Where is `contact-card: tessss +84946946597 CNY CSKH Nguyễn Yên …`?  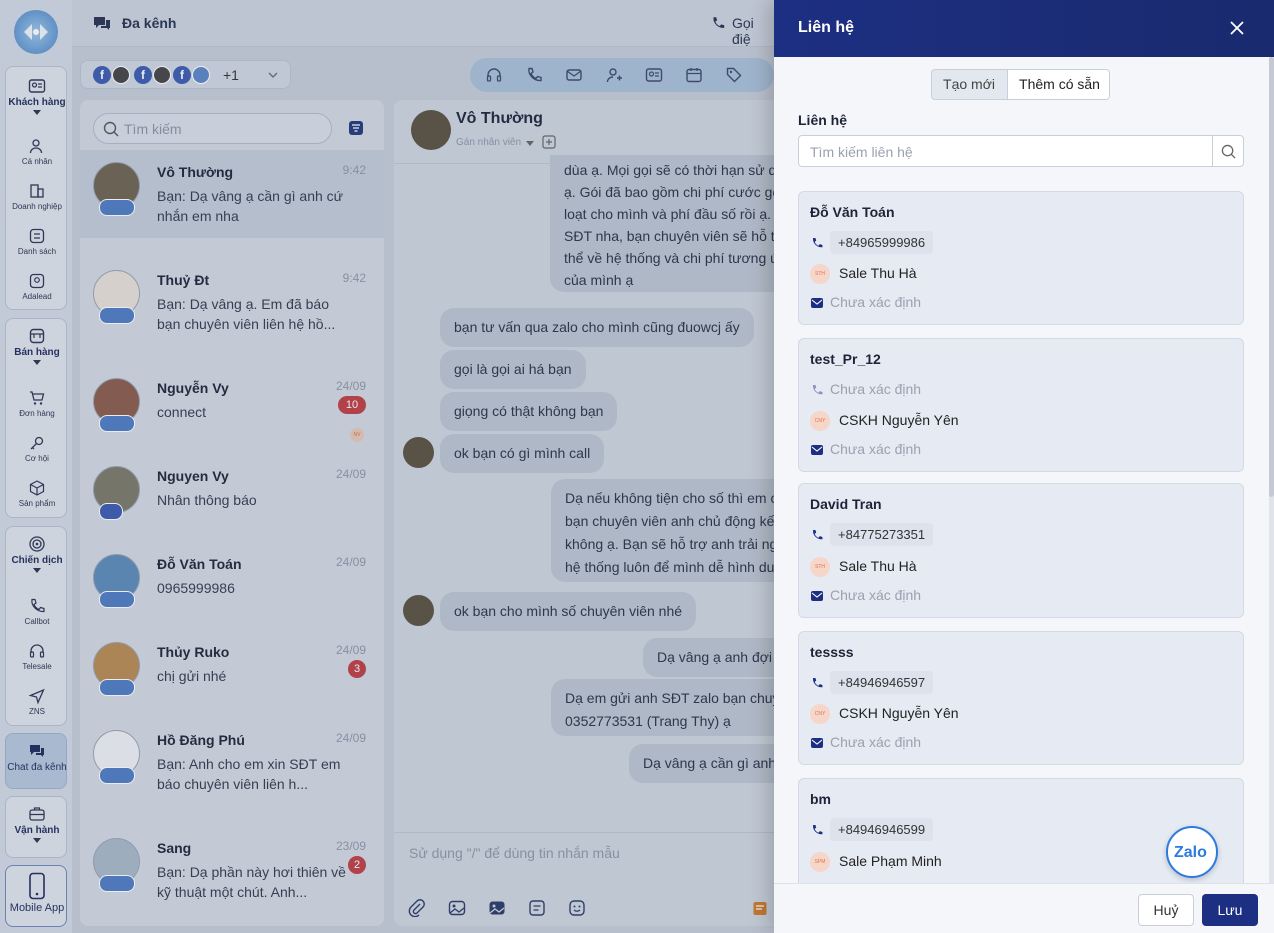 contact-card: tessss +84946946597 CNY CSKH Nguyễn Yên … is located at coordinates (1021, 698).